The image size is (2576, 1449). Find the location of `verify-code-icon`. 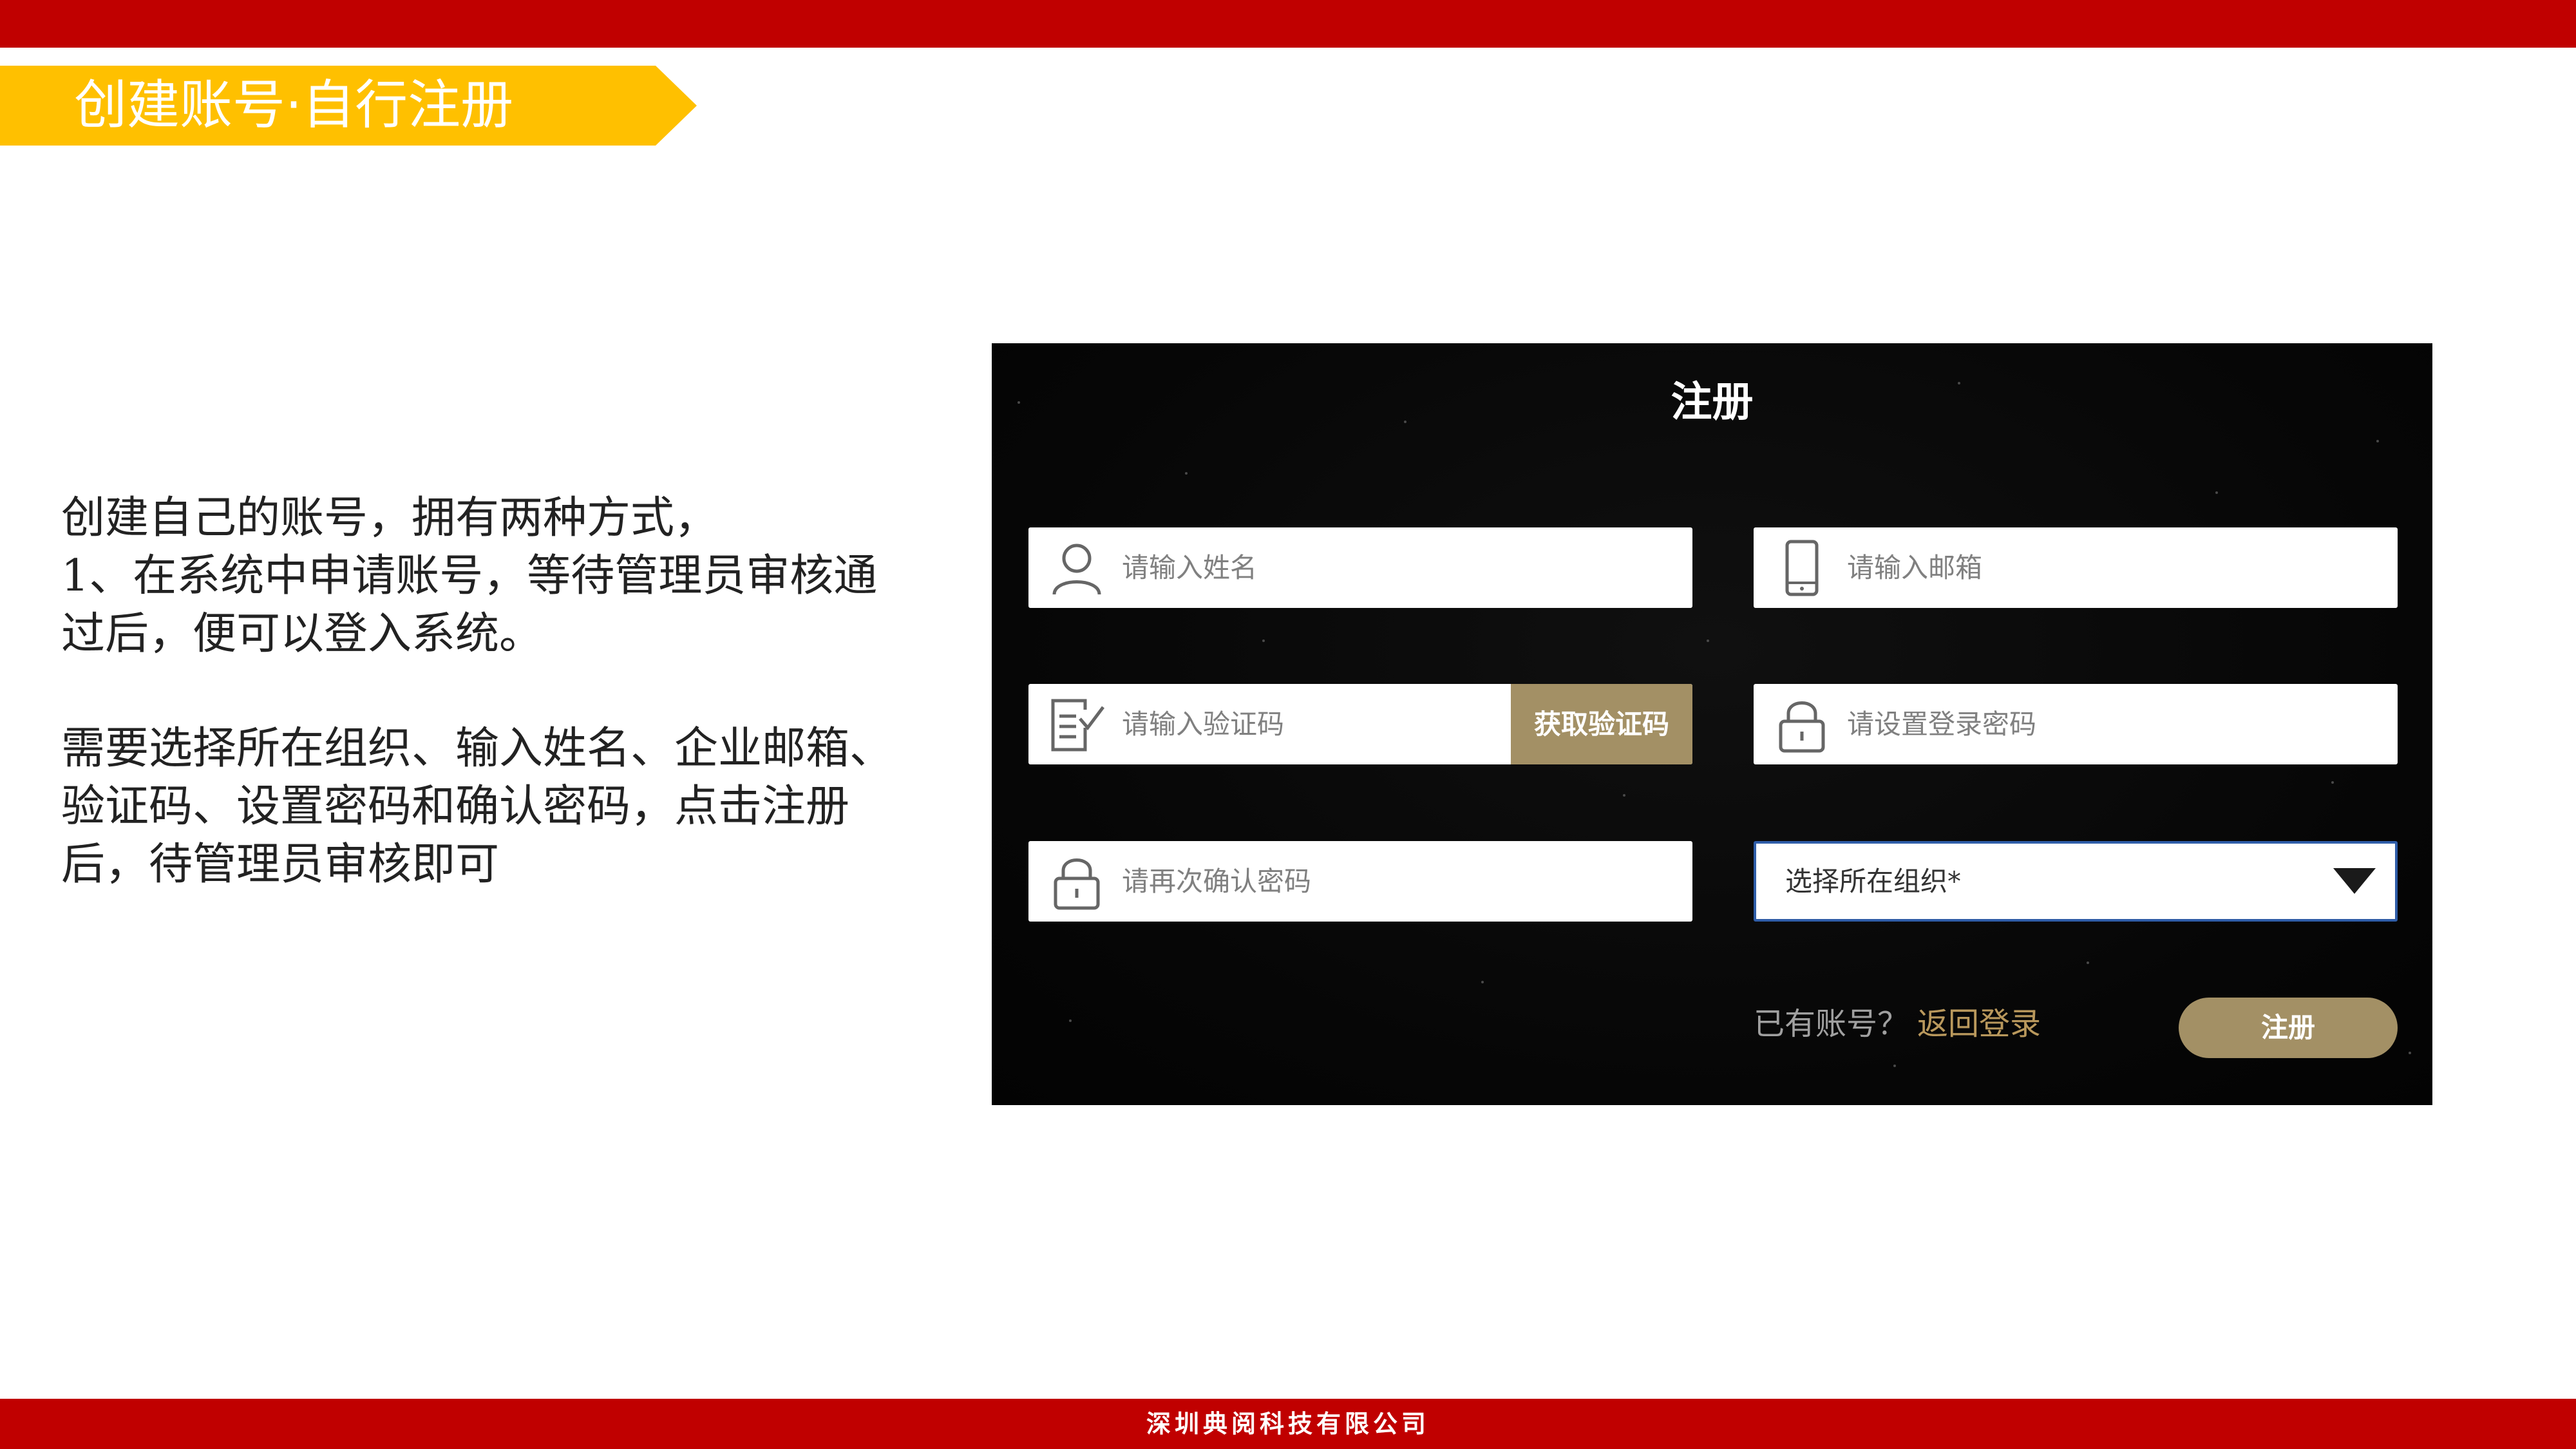

verify-code-icon is located at coordinates (1077, 725).